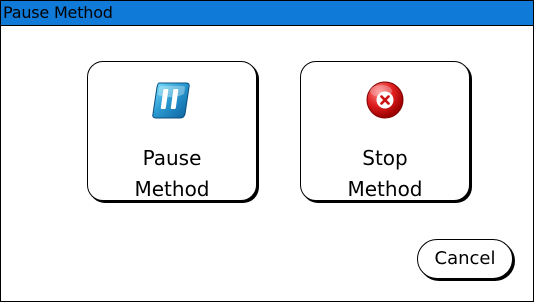  What do you see at coordinates (172, 131) in the screenshot?
I see `pause-method-button: Pause Method` at bounding box center [172, 131].